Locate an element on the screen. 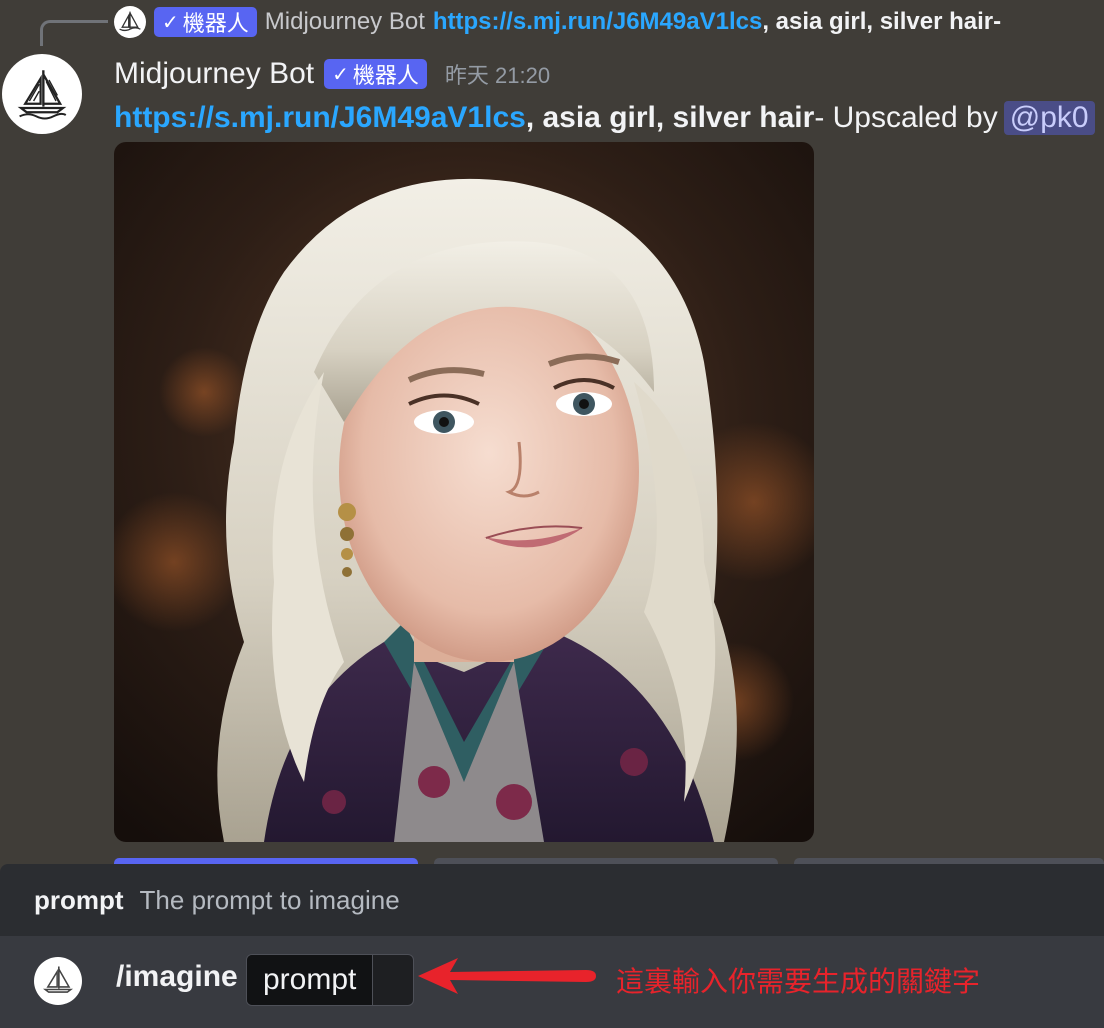 The image size is (1104, 1028). option-name: prompt is located at coordinates (79, 899).